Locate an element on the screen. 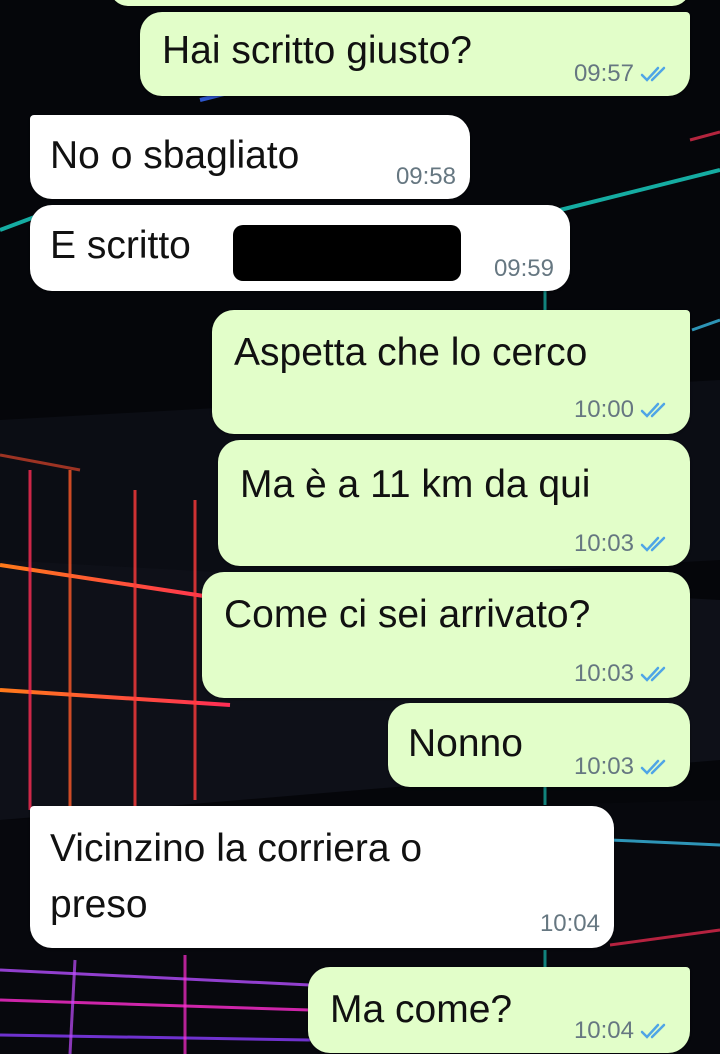 The image size is (720, 1054). message-bubble-incoming: No o sbagliato 09:58 is located at coordinates (250, 157).